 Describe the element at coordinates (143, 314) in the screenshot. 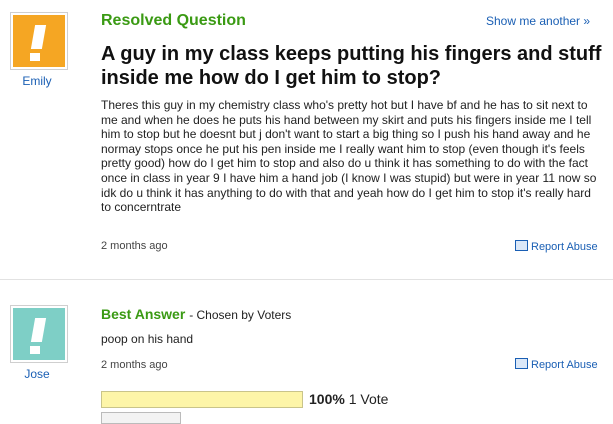

I see `best-answer-label: Best Answer` at that location.